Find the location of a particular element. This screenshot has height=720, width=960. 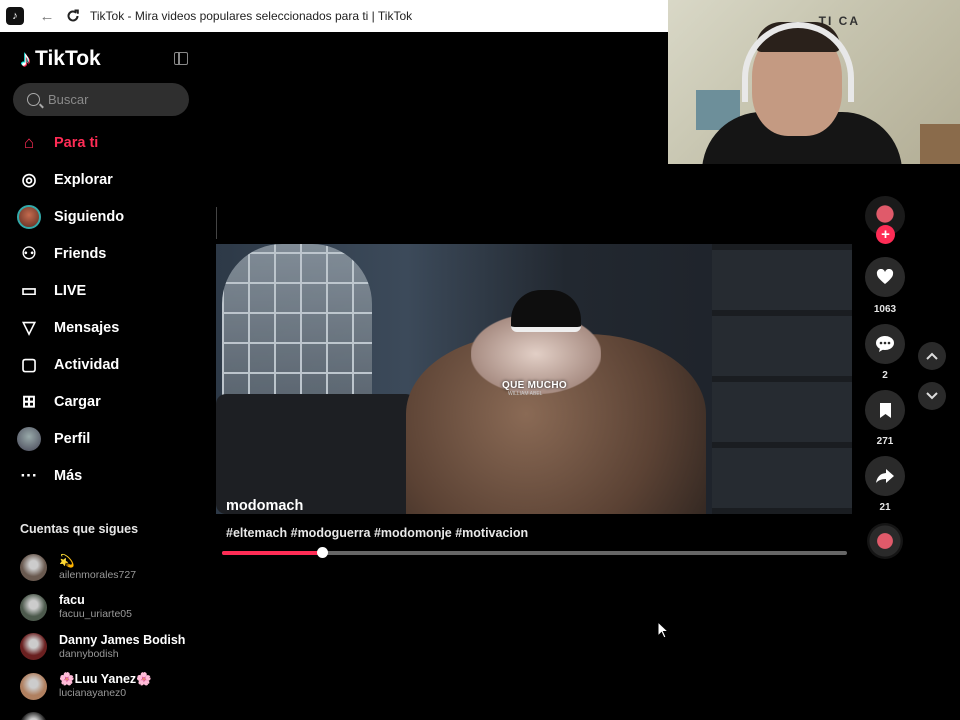

sidebar-item-label: LIVE is located at coordinates (70, 290).